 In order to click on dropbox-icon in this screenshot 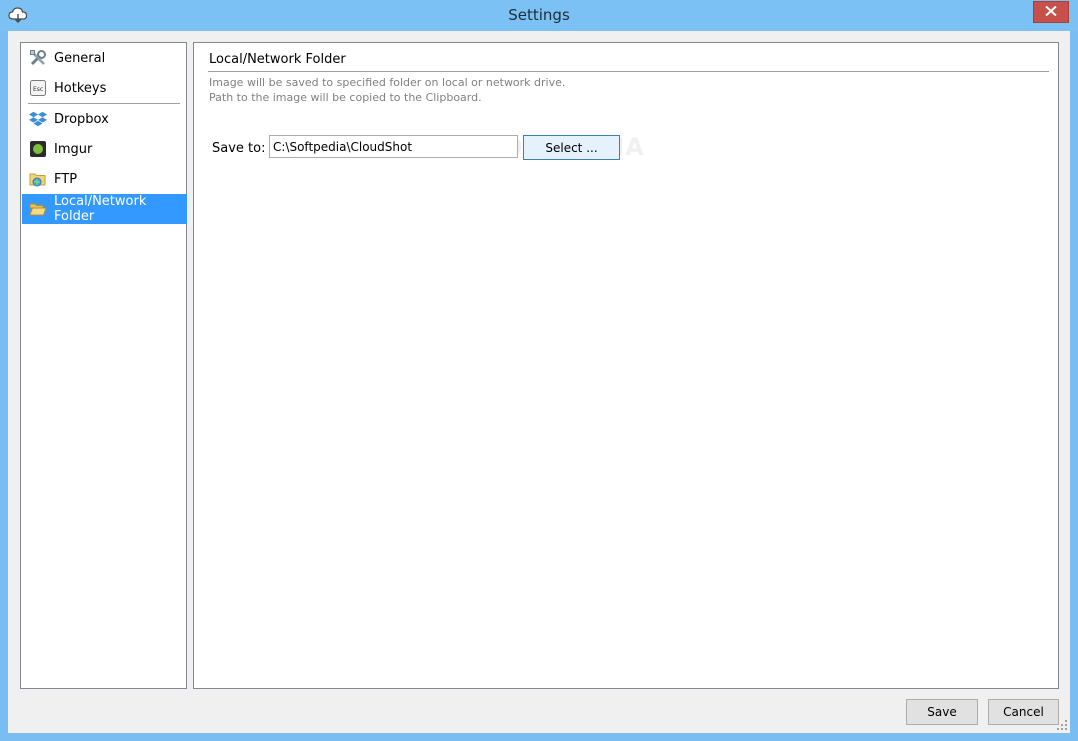, I will do `click(38, 119)`.